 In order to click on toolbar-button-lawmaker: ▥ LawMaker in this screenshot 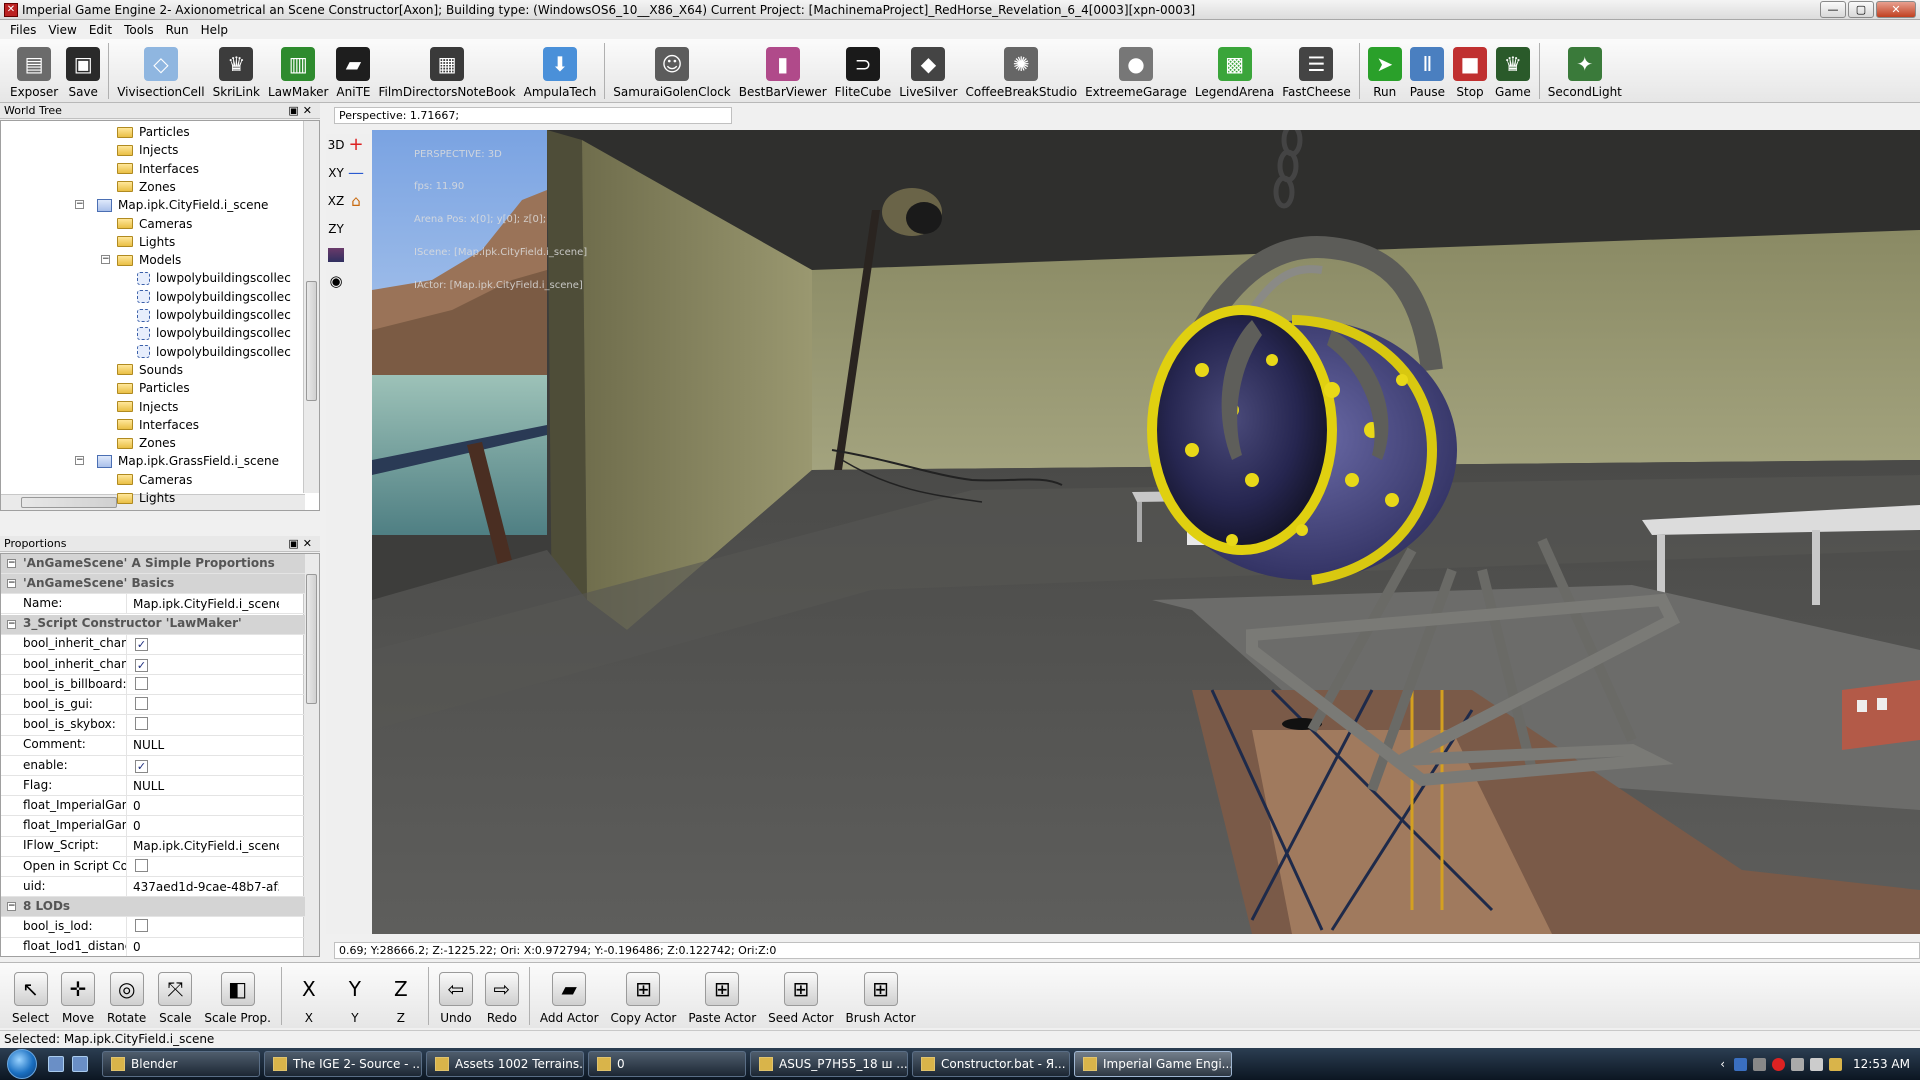, I will do `click(298, 71)`.